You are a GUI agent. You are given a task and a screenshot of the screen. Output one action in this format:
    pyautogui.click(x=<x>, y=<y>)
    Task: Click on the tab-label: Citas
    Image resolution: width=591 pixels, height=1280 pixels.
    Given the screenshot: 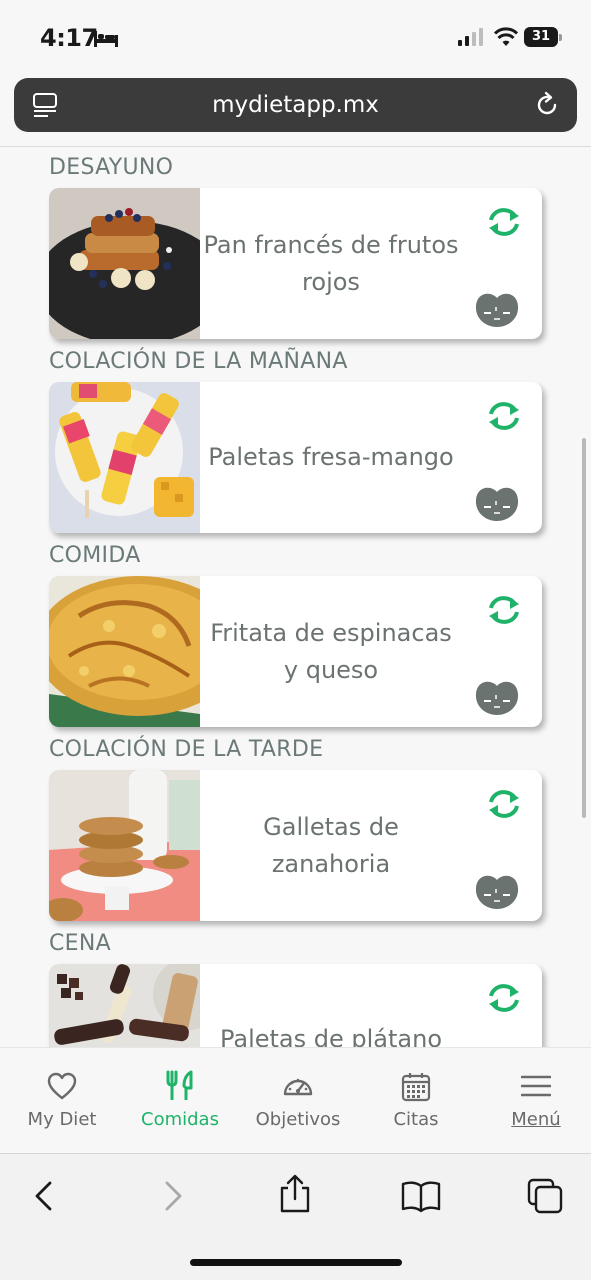 What is the action you would take?
    pyautogui.click(x=416, y=1119)
    